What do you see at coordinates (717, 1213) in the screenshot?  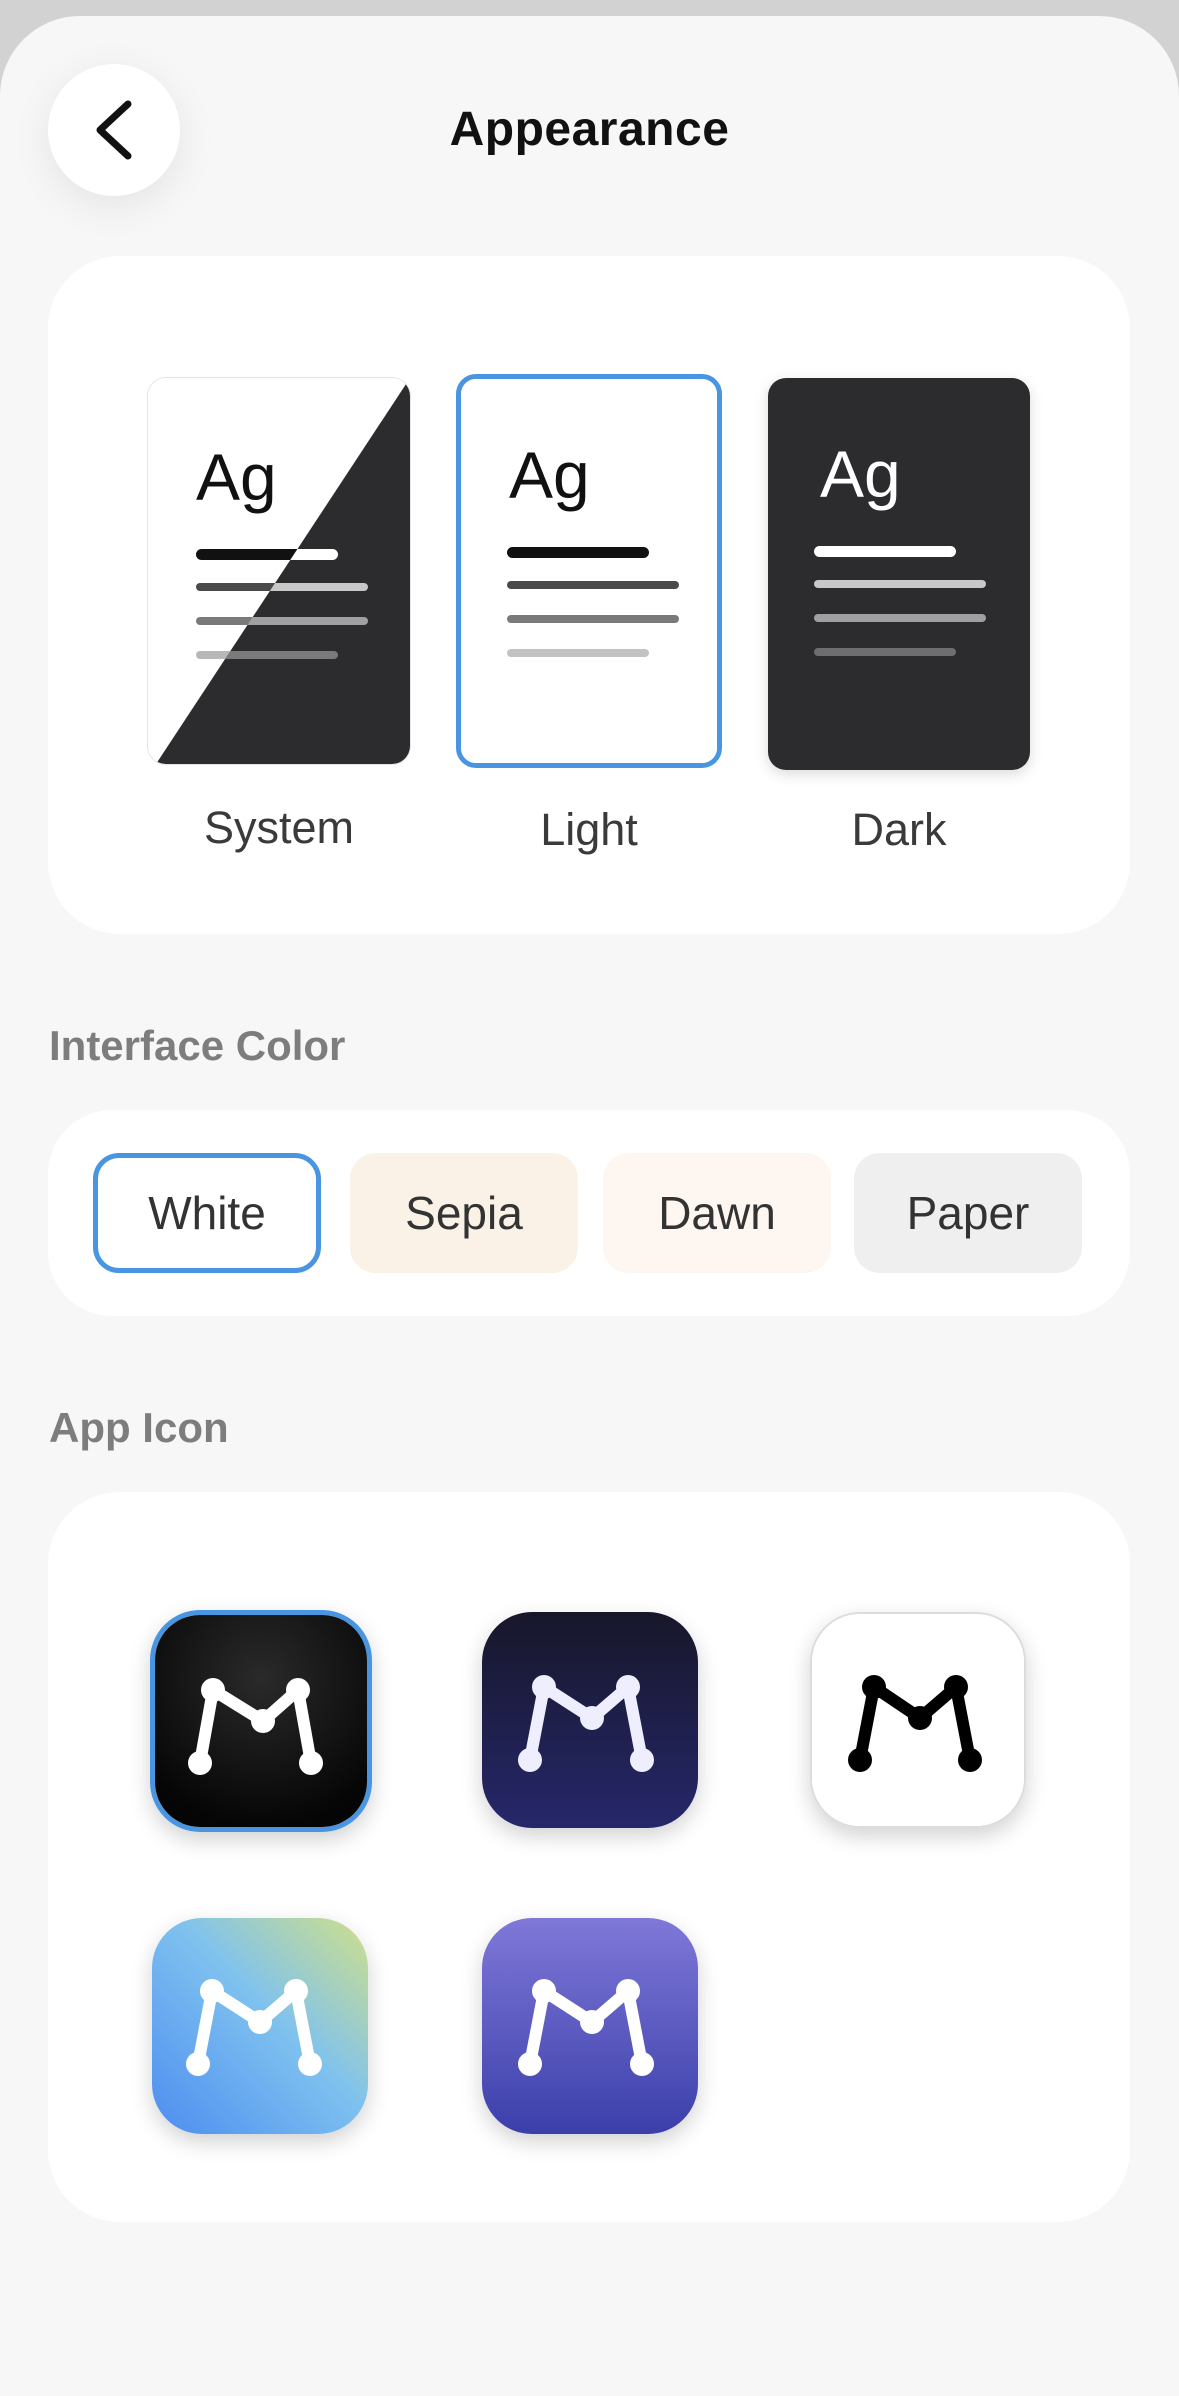 I see `color-chip-dawn: Dawn` at bounding box center [717, 1213].